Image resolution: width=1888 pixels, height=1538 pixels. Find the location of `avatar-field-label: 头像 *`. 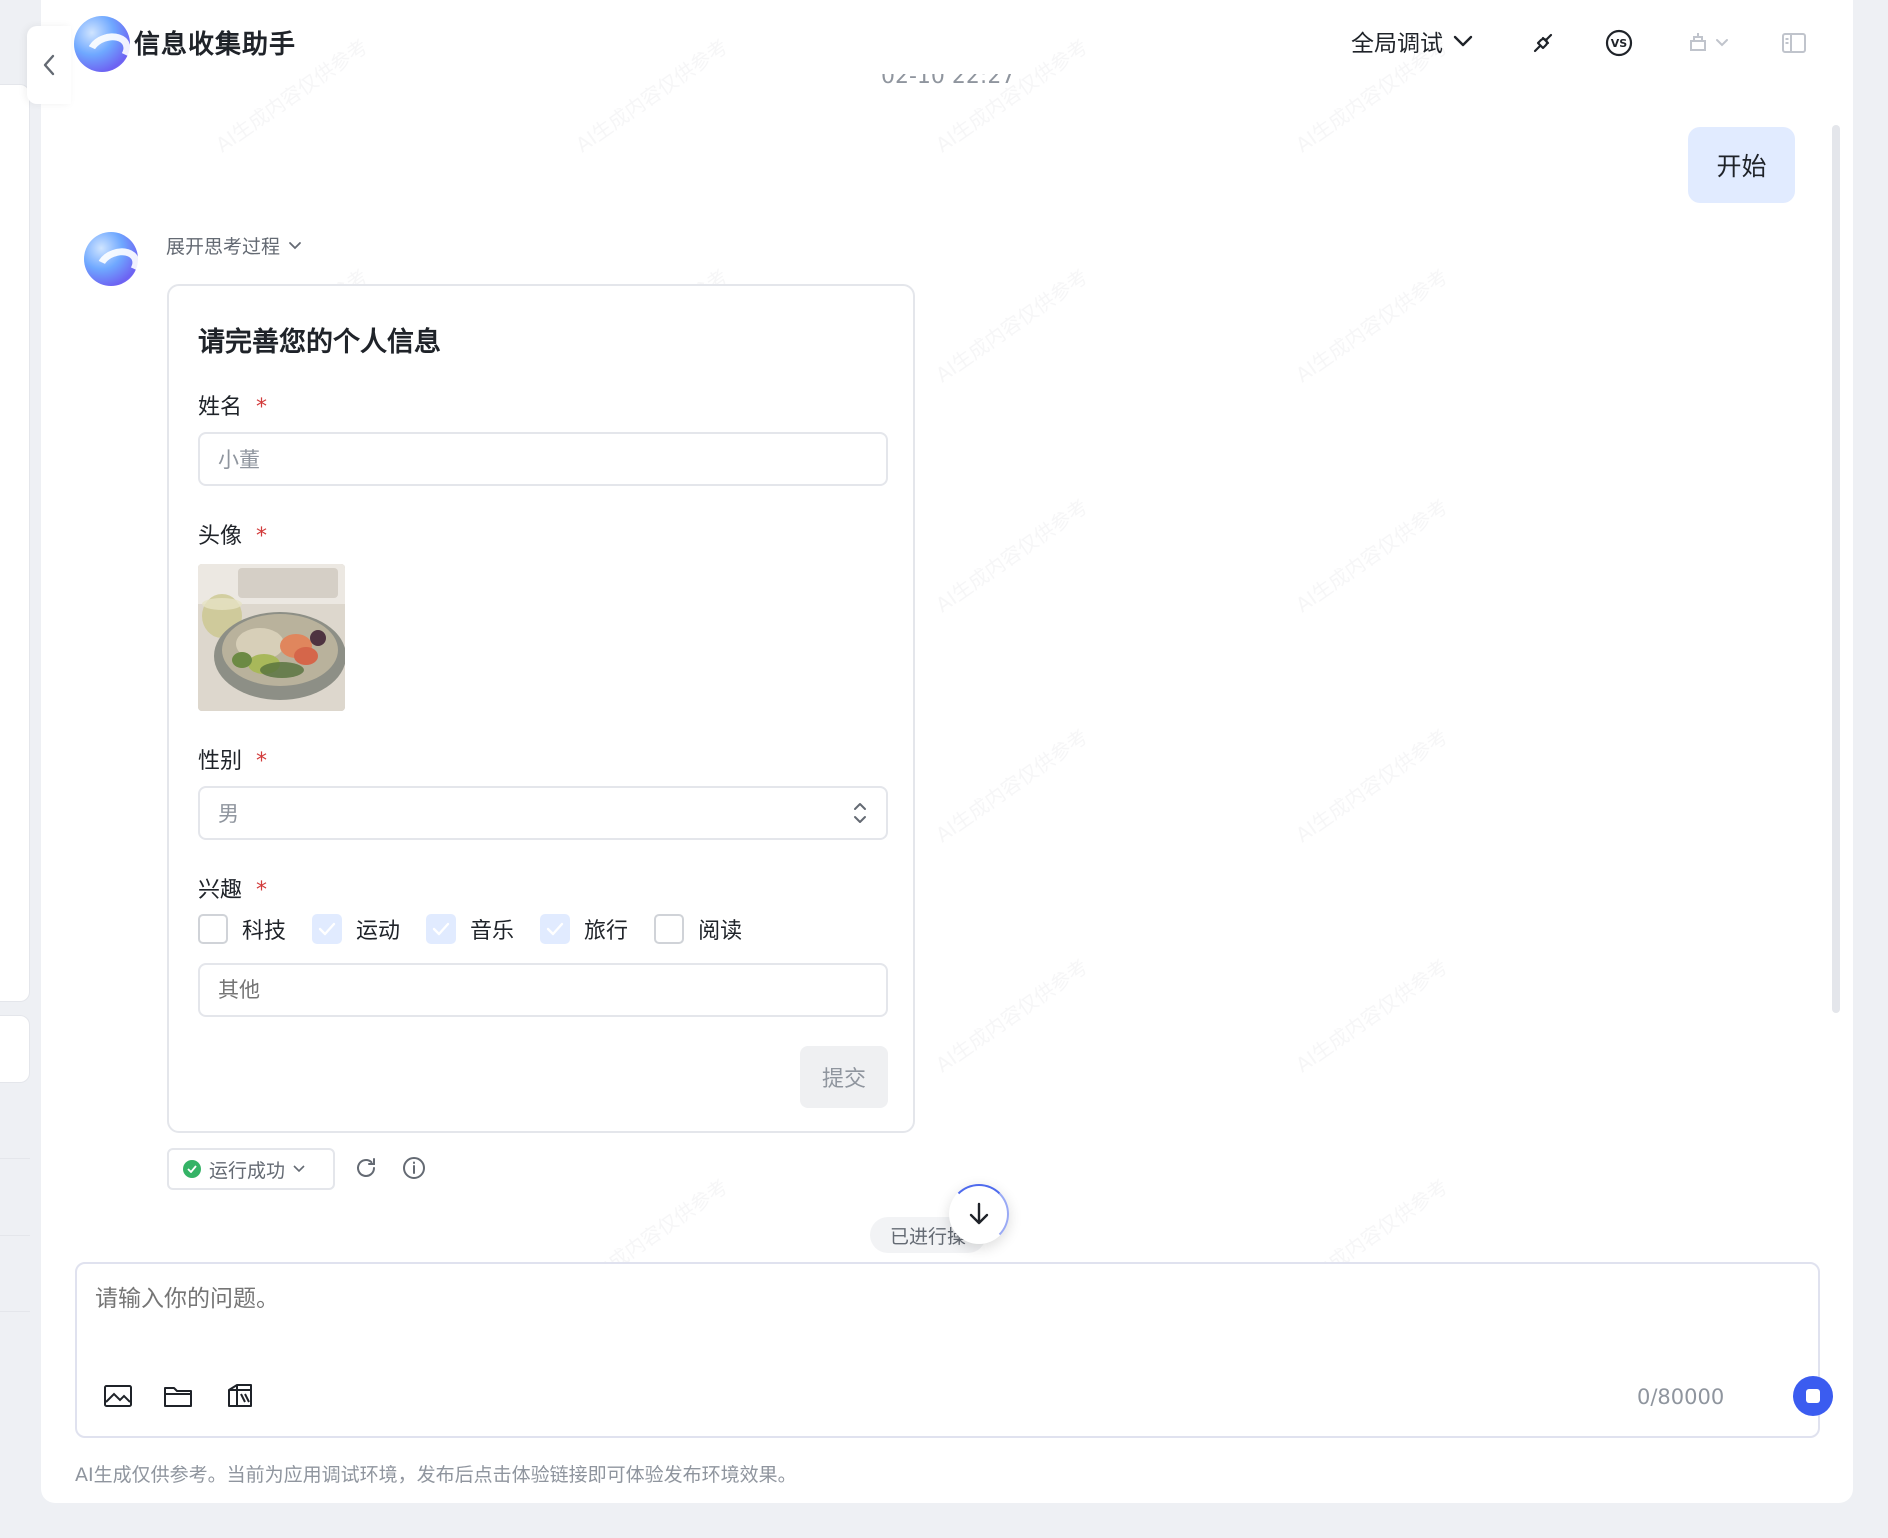

avatar-field-label: 头像 * is located at coordinates (232, 534).